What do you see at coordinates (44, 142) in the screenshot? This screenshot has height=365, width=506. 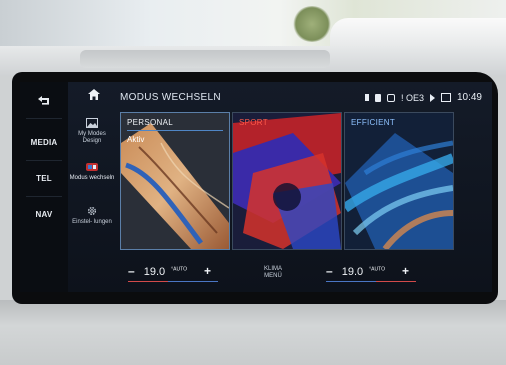 I see `rail-item-media: MEDIA` at bounding box center [44, 142].